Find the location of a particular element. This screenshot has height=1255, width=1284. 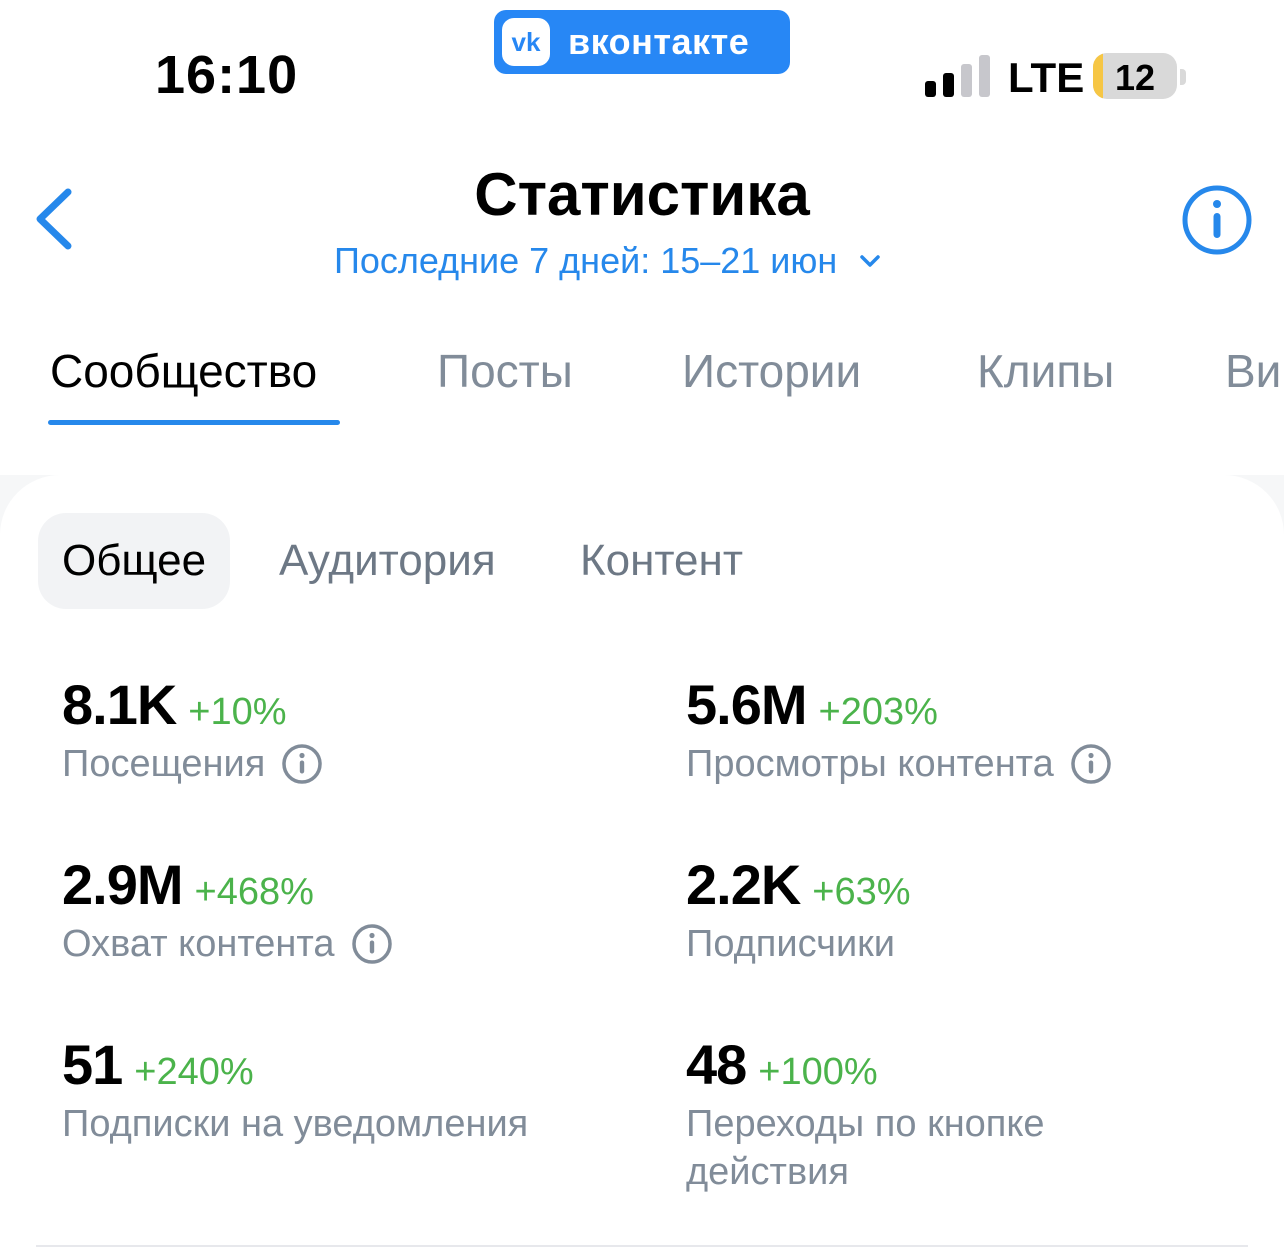

metric-subscribers: 2.2K +63% Подписчики is located at coordinates (966, 910).